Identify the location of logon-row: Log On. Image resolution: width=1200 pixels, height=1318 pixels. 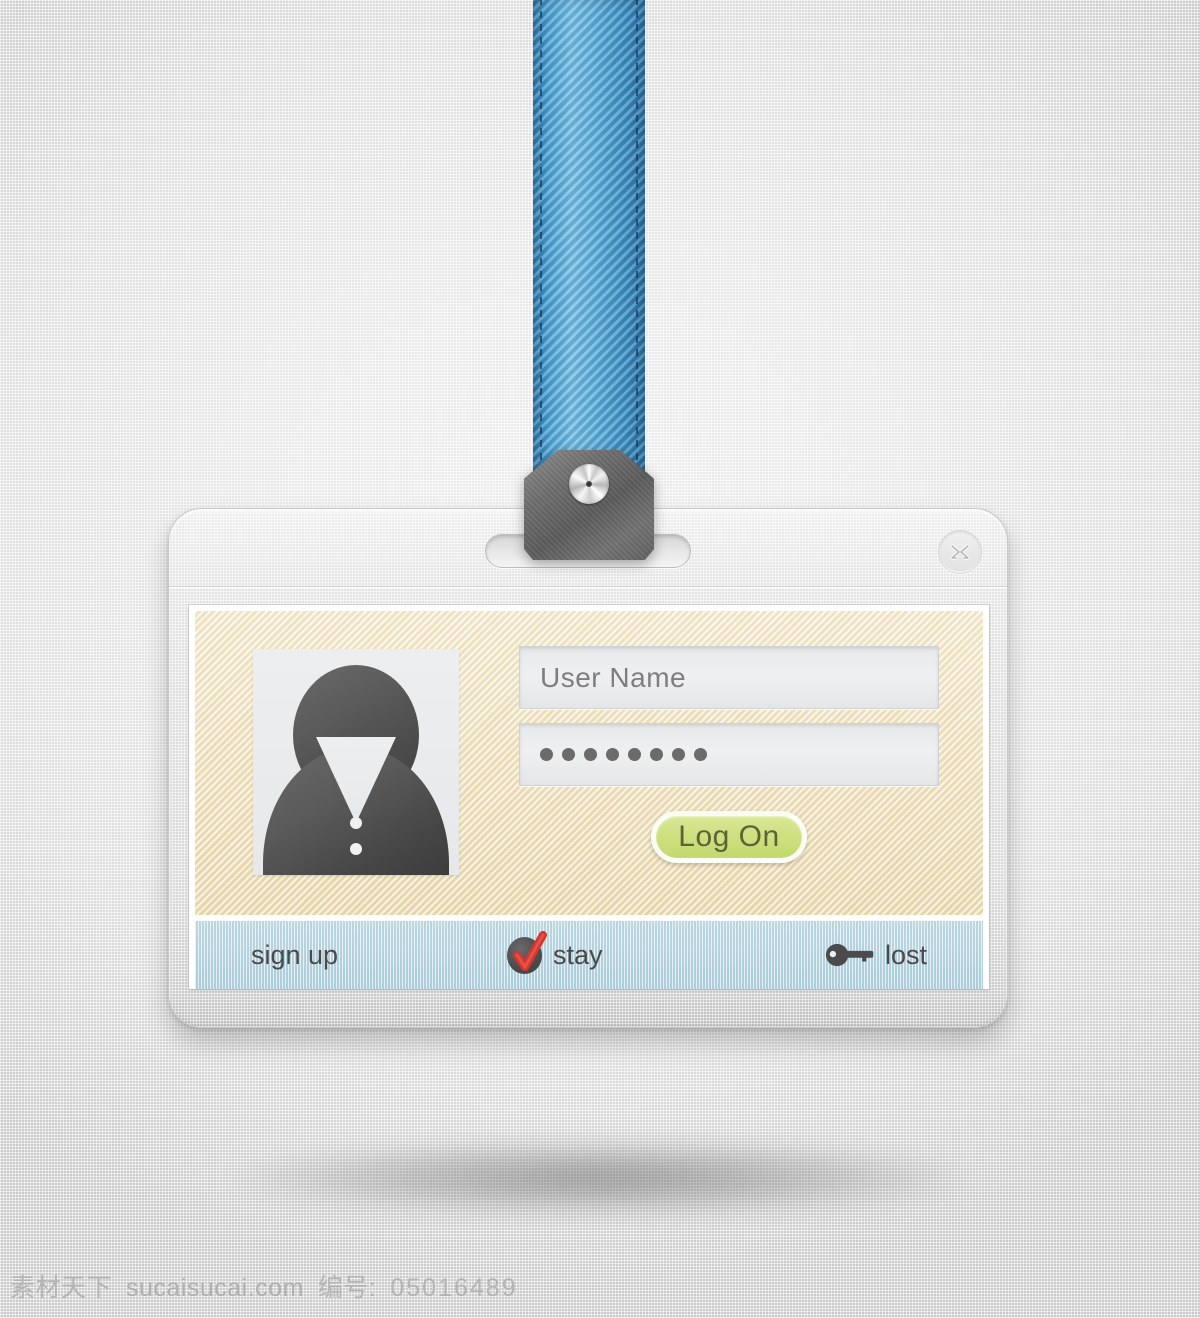
(729, 837).